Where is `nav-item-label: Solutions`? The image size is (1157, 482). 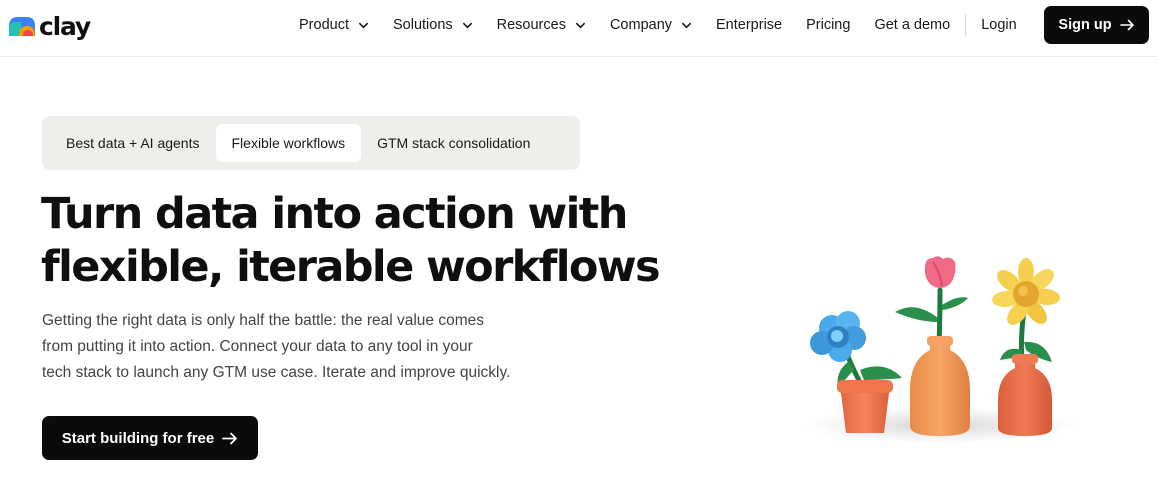 nav-item-label: Solutions is located at coordinates (422, 25).